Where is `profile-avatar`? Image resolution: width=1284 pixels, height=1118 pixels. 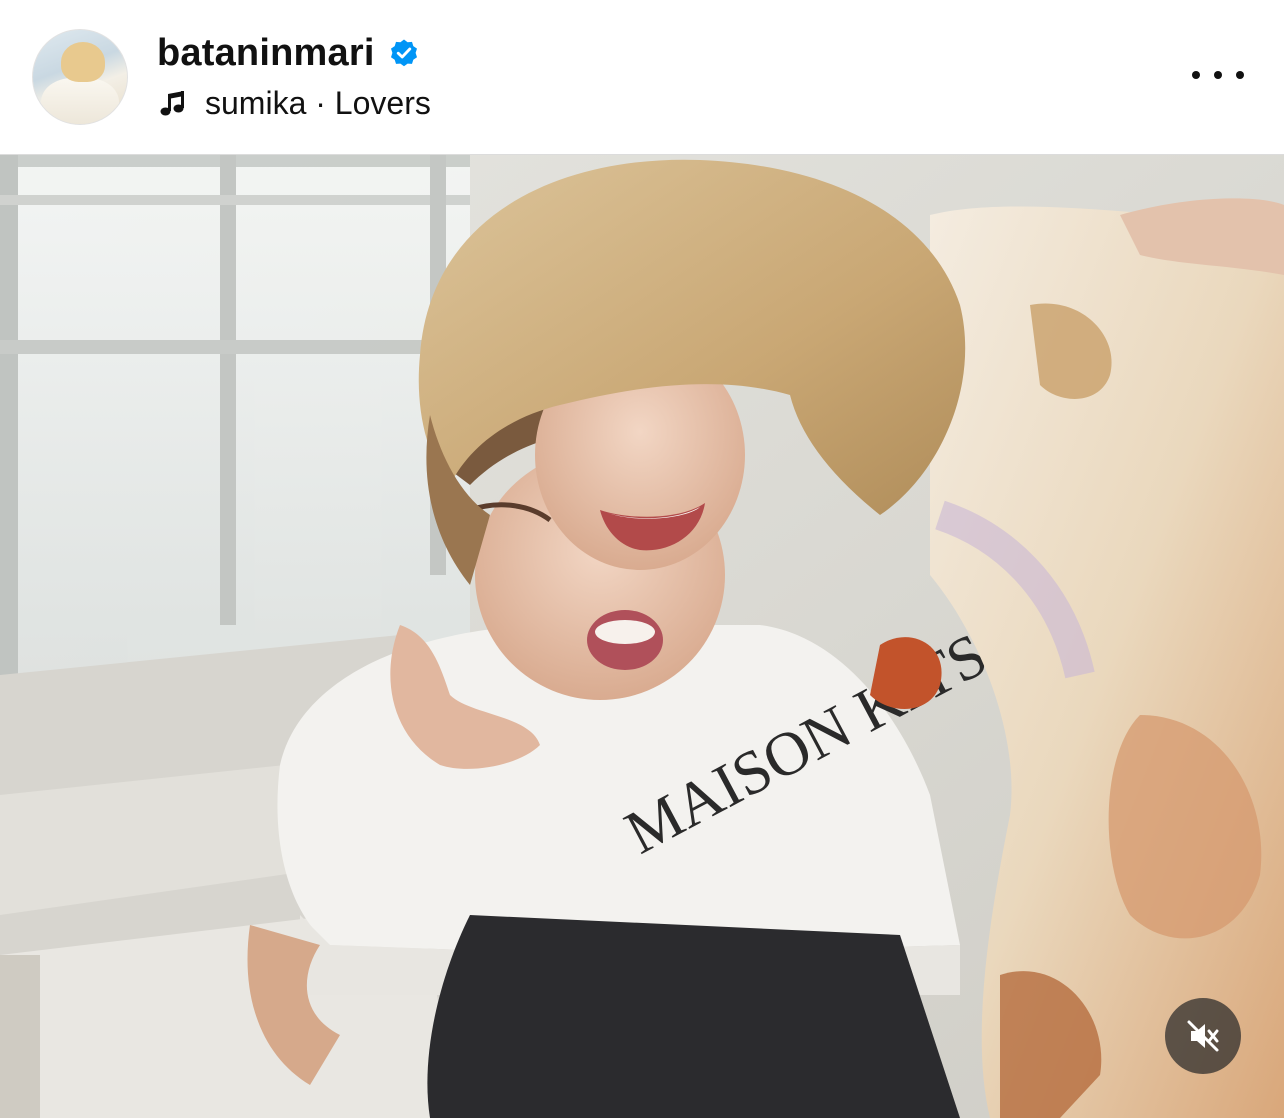
profile-avatar is located at coordinates (80, 77).